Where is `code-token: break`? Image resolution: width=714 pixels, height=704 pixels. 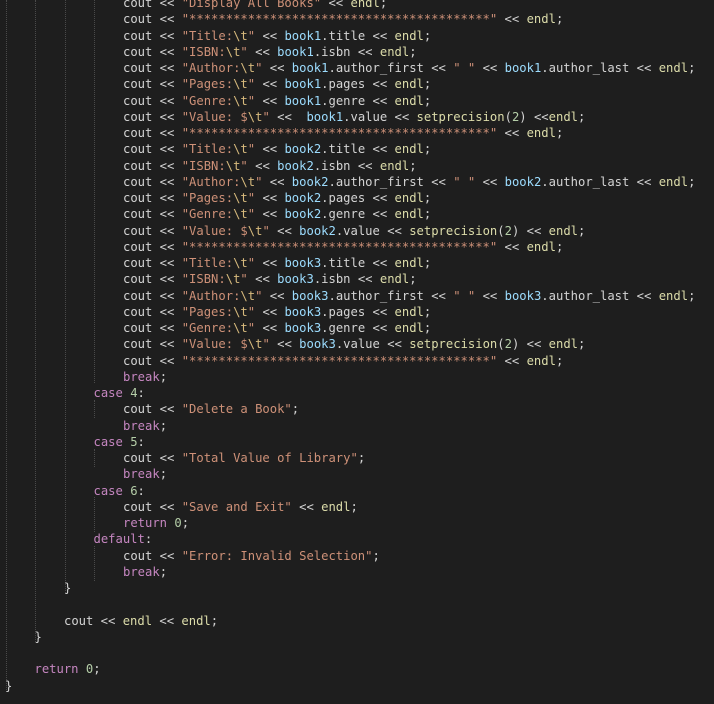
code-token: break is located at coordinates (141, 571).